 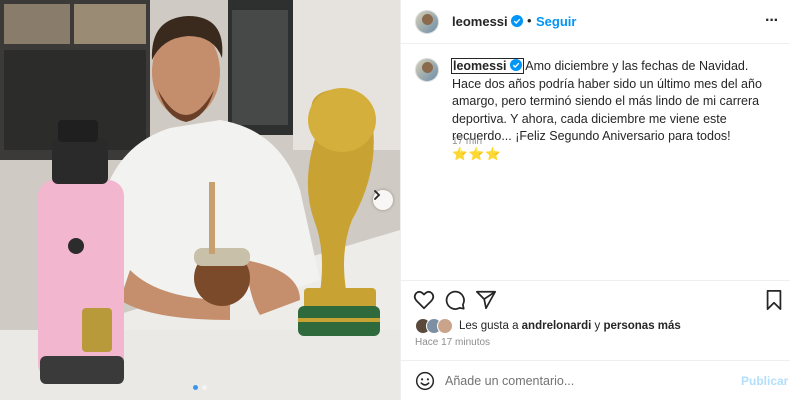 I want to click on caption-username: leomessi, so click(x=487, y=66).